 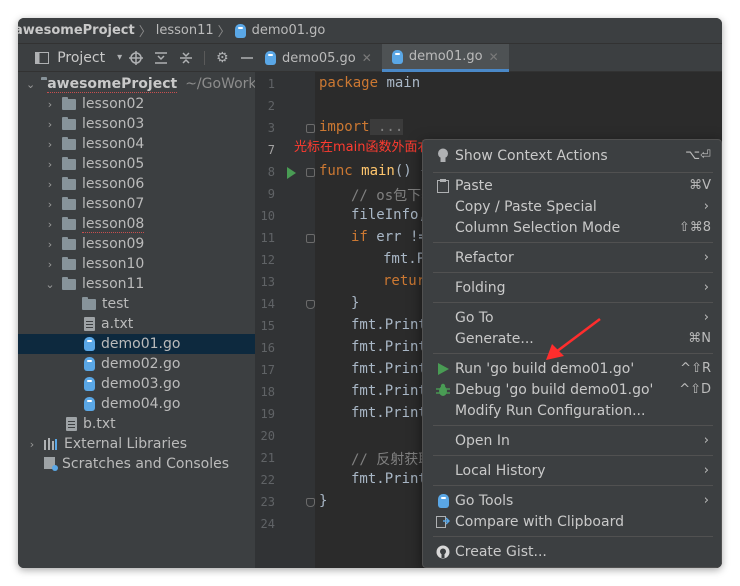 What do you see at coordinates (136, 344) in the screenshot?
I see `tree-file-selected: demo01.go` at bounding box center [136, 344].